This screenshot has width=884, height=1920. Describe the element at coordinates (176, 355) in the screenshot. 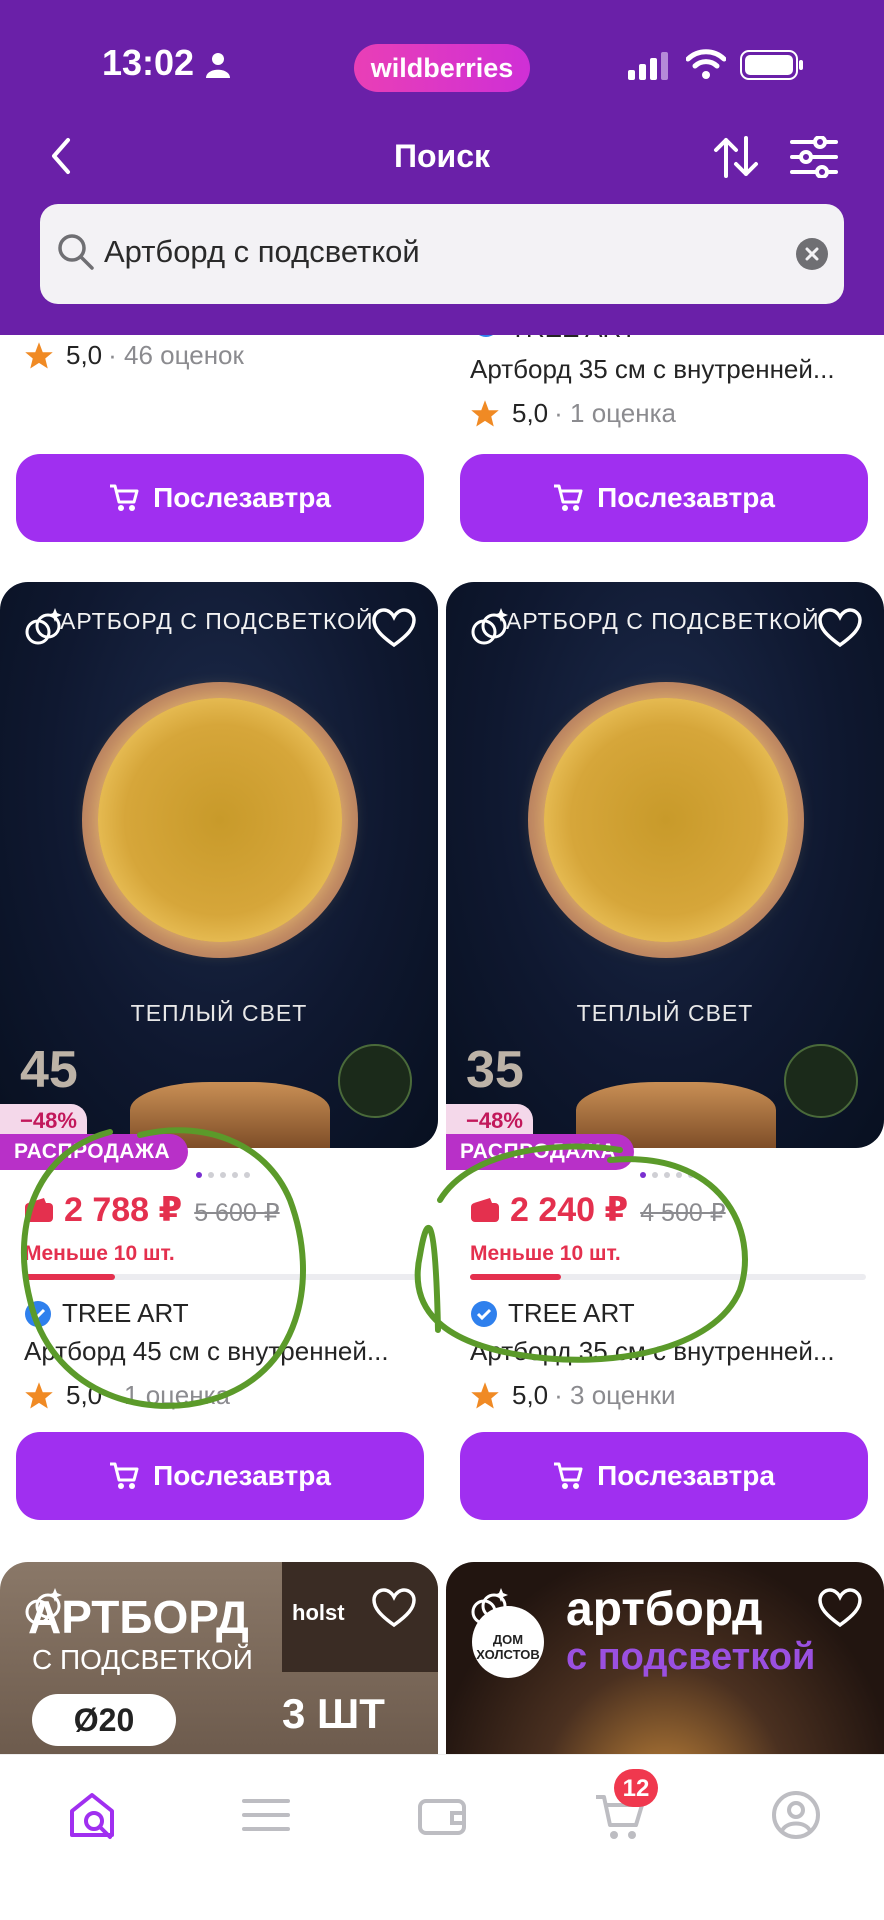

I see `reviews-count: · 46 оценок` at that location.